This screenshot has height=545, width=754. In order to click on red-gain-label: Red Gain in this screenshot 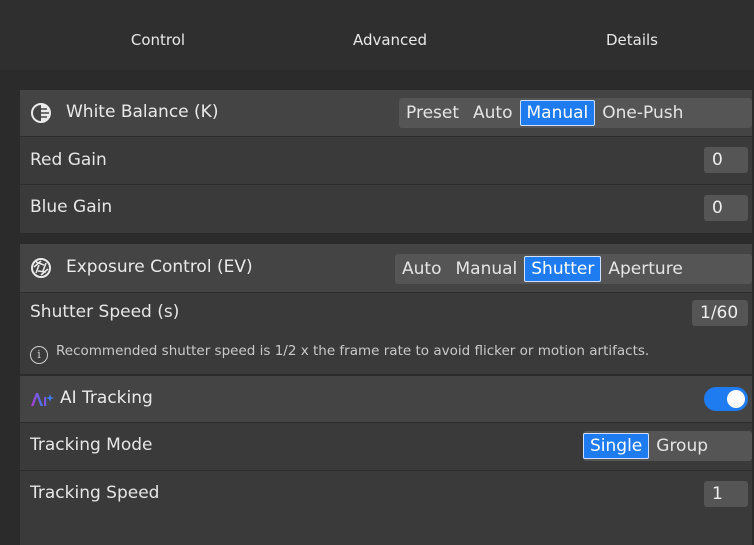, I will do `click(68, 160)`.